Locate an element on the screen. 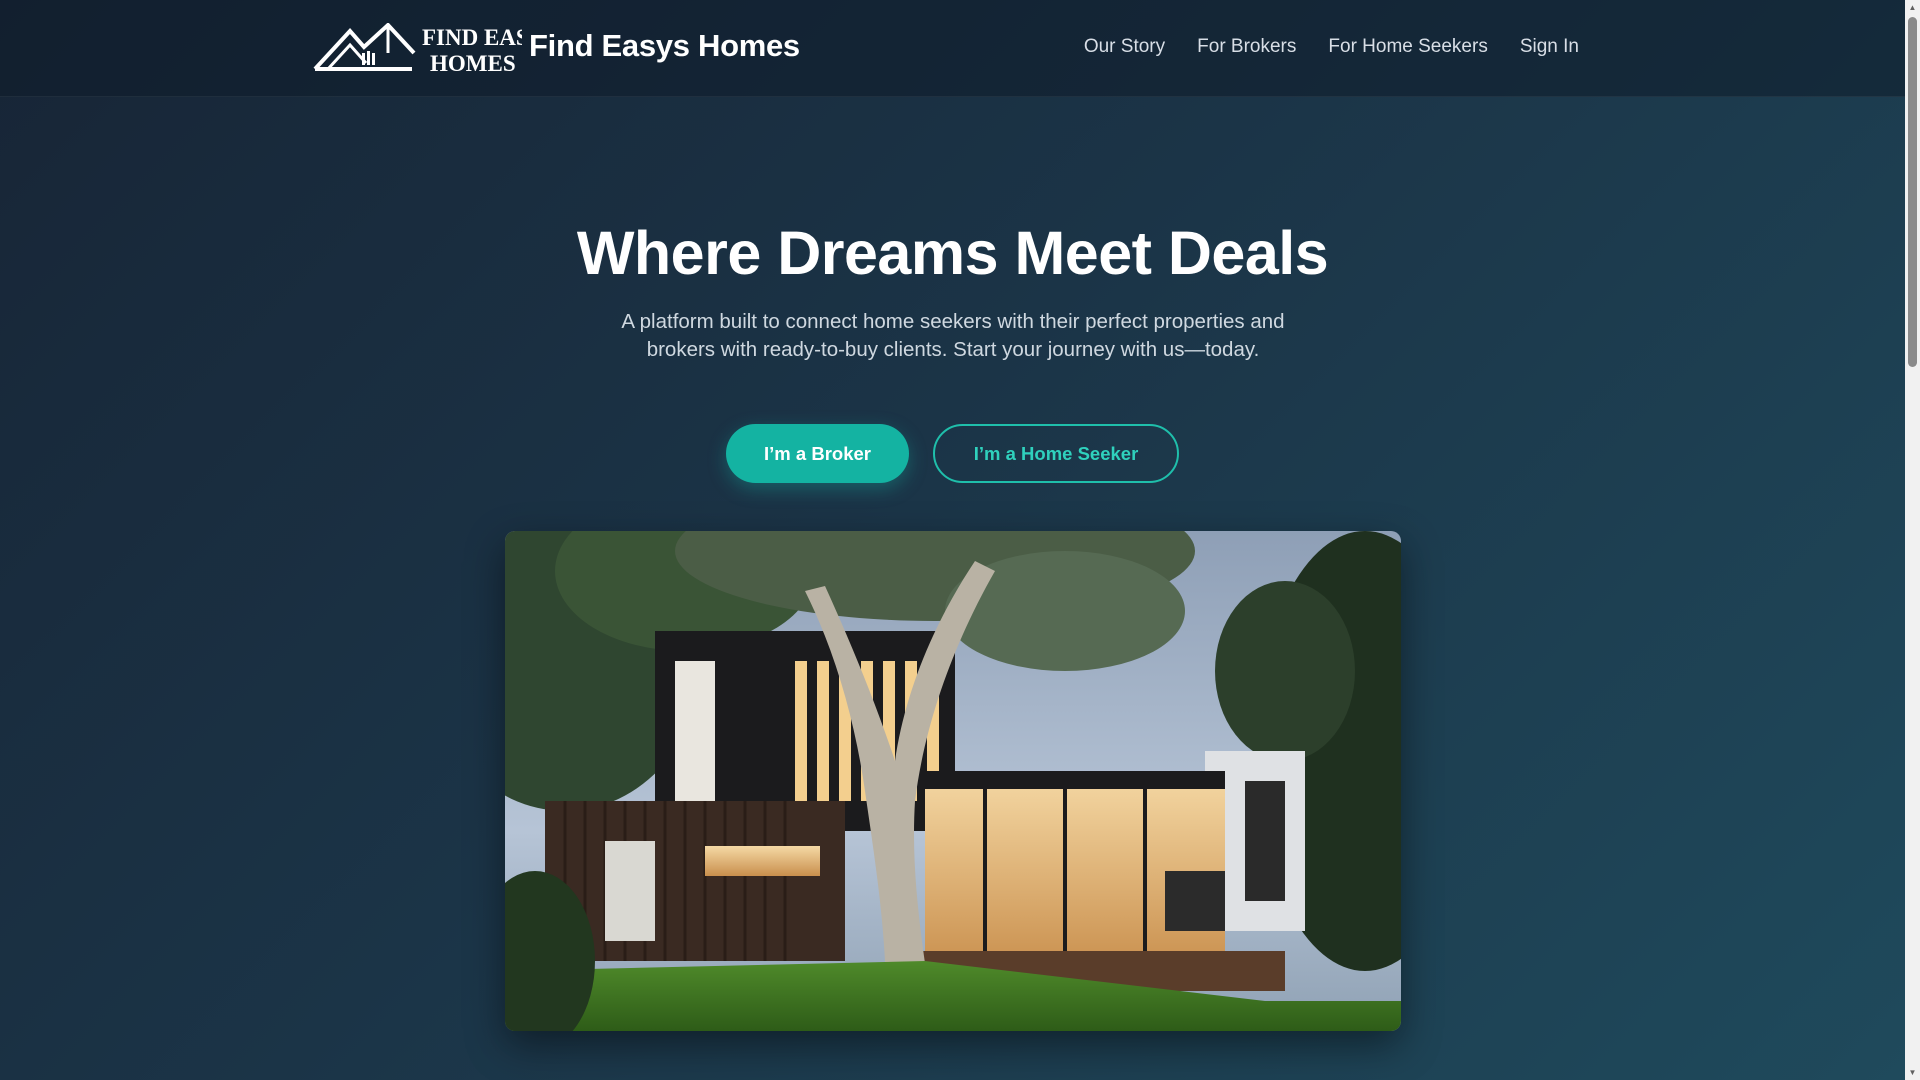 The height and width of the screenshot is (1080, 1920). hero-title: Where Dreams Meet Deals is located at coordinates (952, 253).